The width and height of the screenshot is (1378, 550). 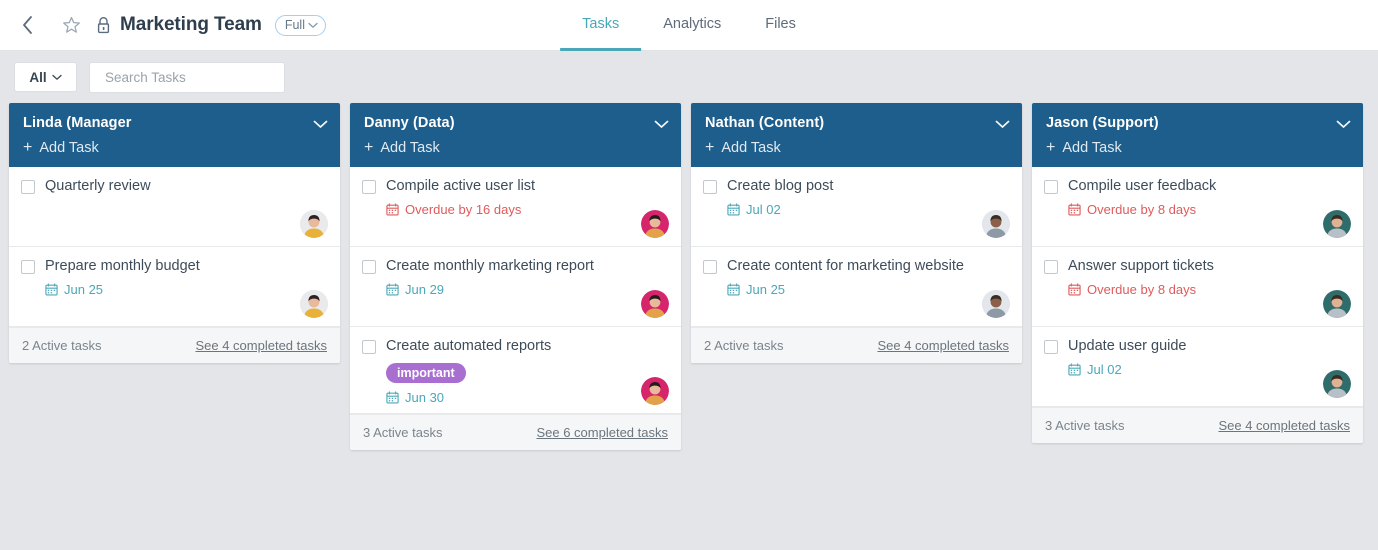 I want to click on task-due-label: Overdue by 8 days, so click(x=1142, y=290).